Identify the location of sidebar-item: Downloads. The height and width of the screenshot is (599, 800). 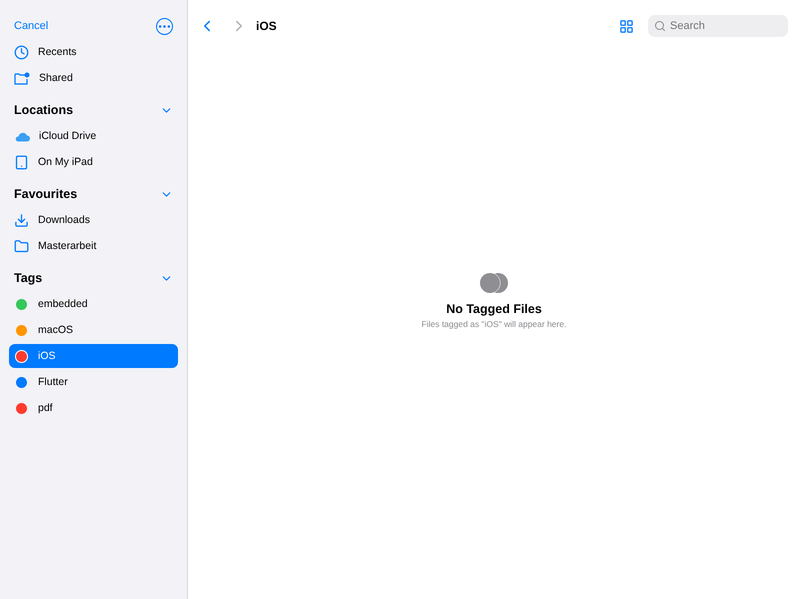
(93, 220).